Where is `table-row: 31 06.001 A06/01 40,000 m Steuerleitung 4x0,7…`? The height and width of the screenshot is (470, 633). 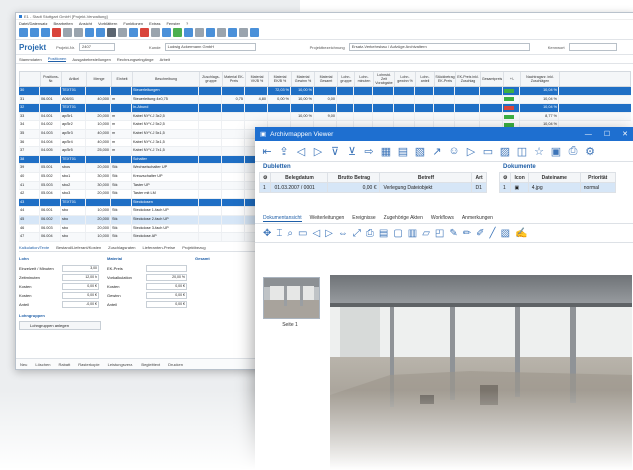
table-row: 31 06.001 A06/01 40,000 m Steuerleitung 4x0,7… is located at coordinates (325, 100).